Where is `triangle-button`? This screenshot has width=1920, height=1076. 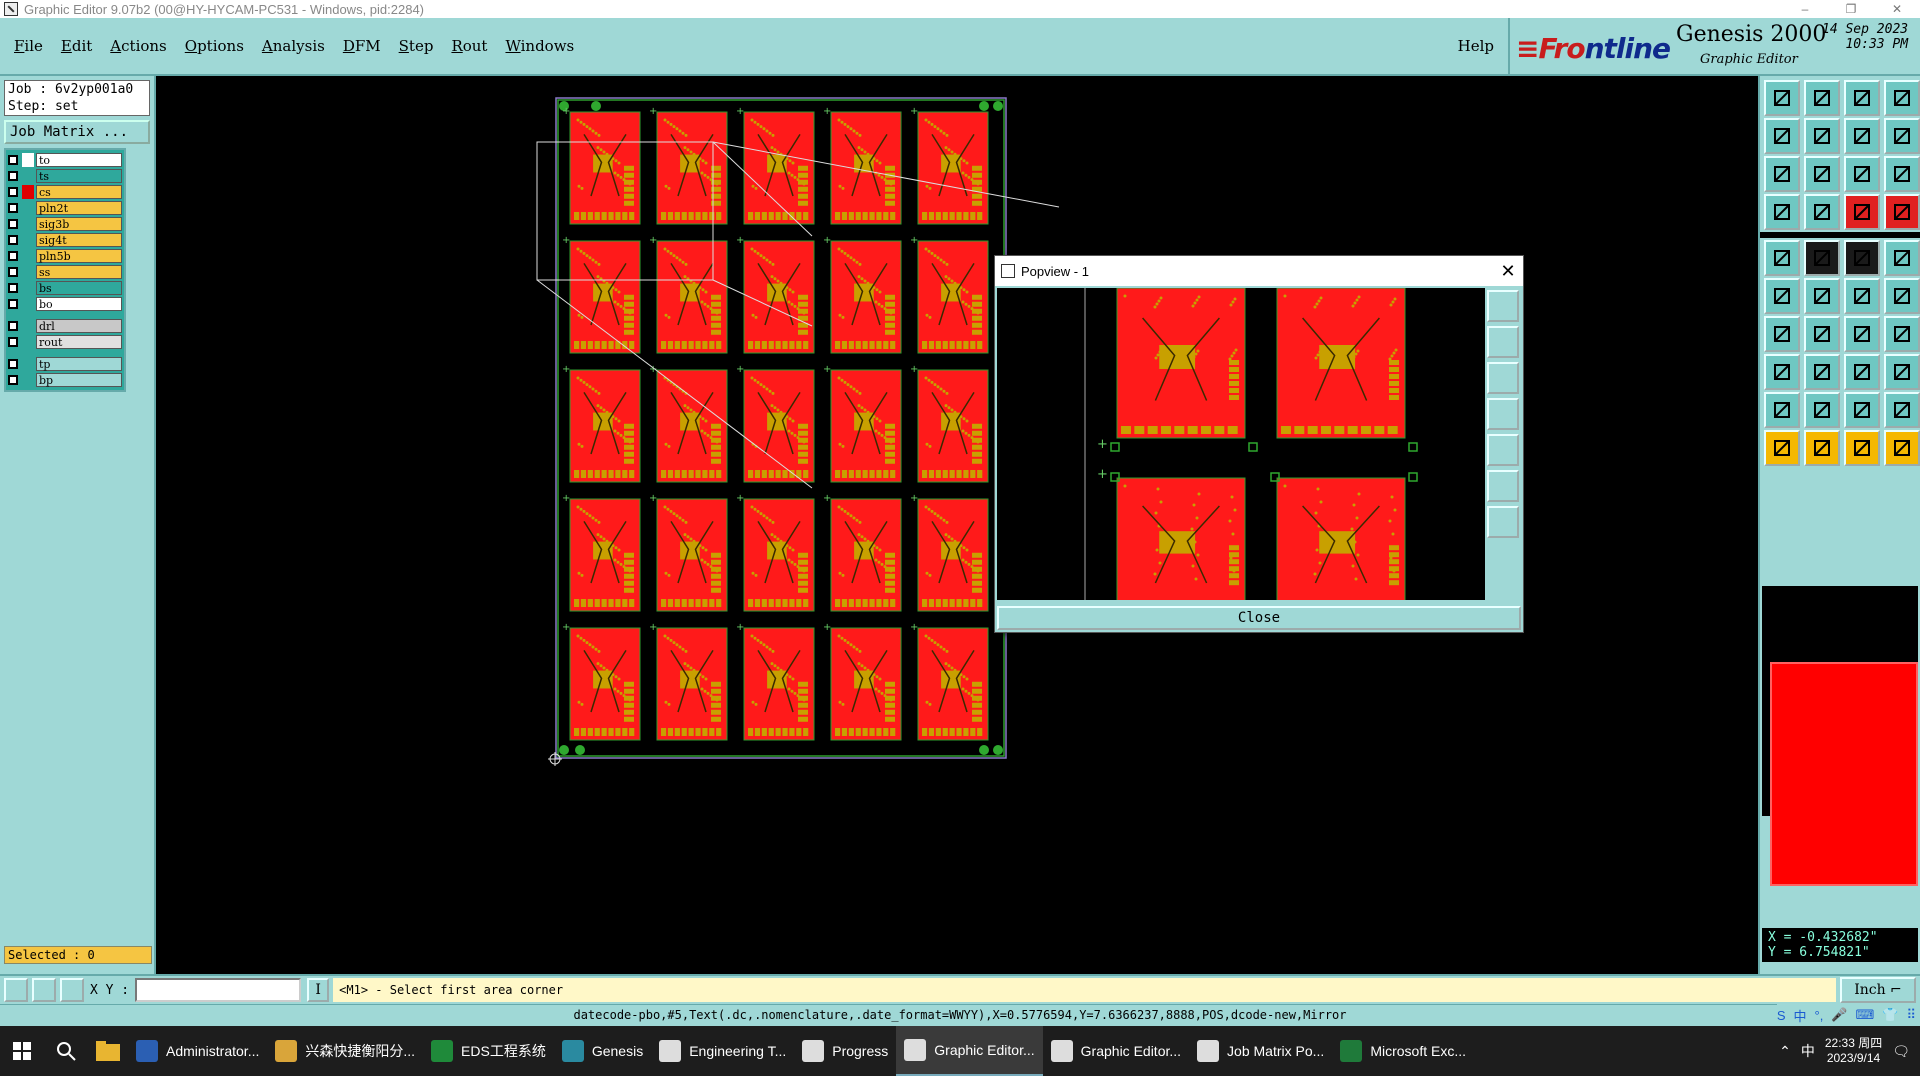
triangle-button is located at coordinates (1782, 410).